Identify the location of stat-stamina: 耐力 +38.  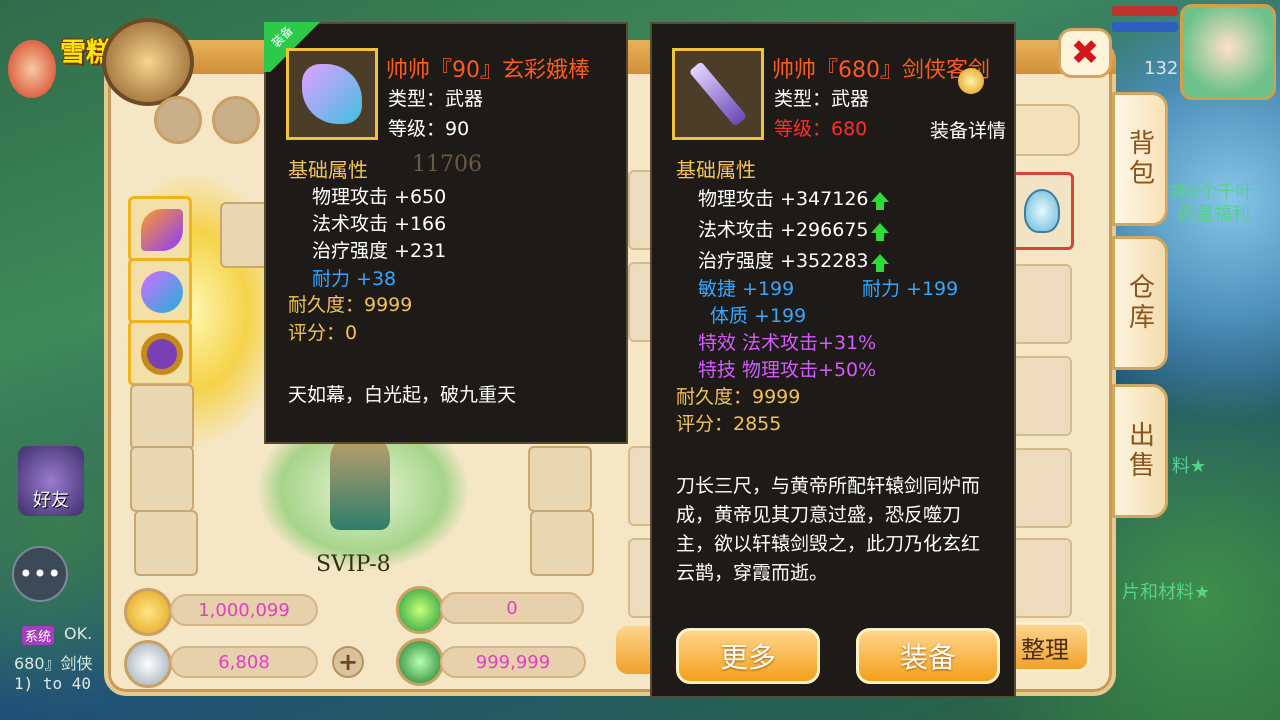
(354, 279).